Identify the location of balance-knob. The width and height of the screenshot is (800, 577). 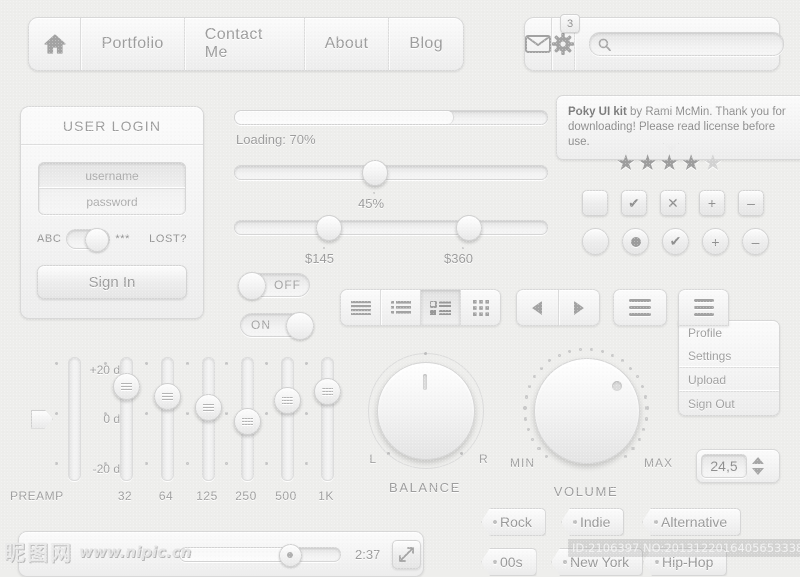
(426, 411).